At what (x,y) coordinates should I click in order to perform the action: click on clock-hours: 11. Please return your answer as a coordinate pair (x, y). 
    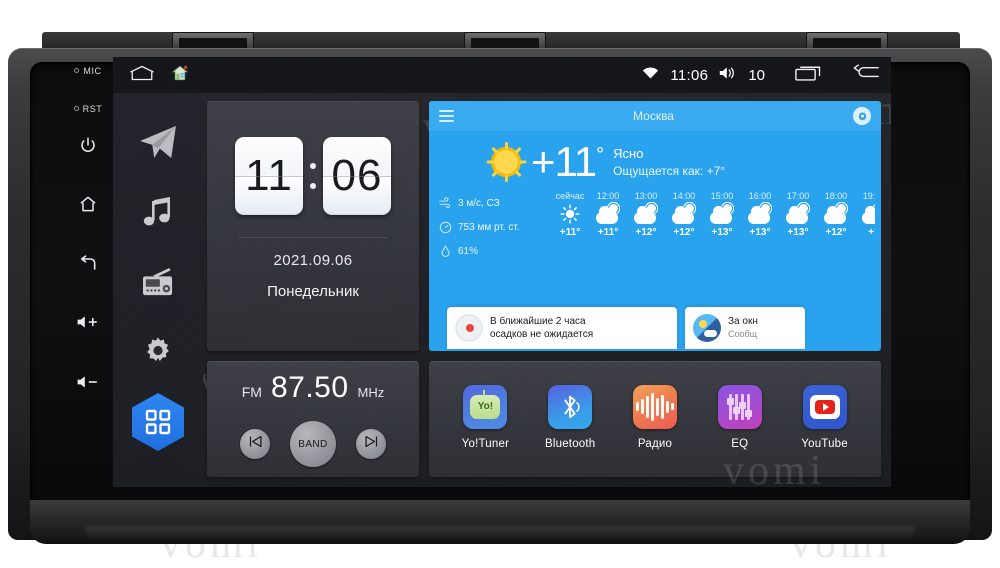
    Looking at the image, I should click on (269, 175).